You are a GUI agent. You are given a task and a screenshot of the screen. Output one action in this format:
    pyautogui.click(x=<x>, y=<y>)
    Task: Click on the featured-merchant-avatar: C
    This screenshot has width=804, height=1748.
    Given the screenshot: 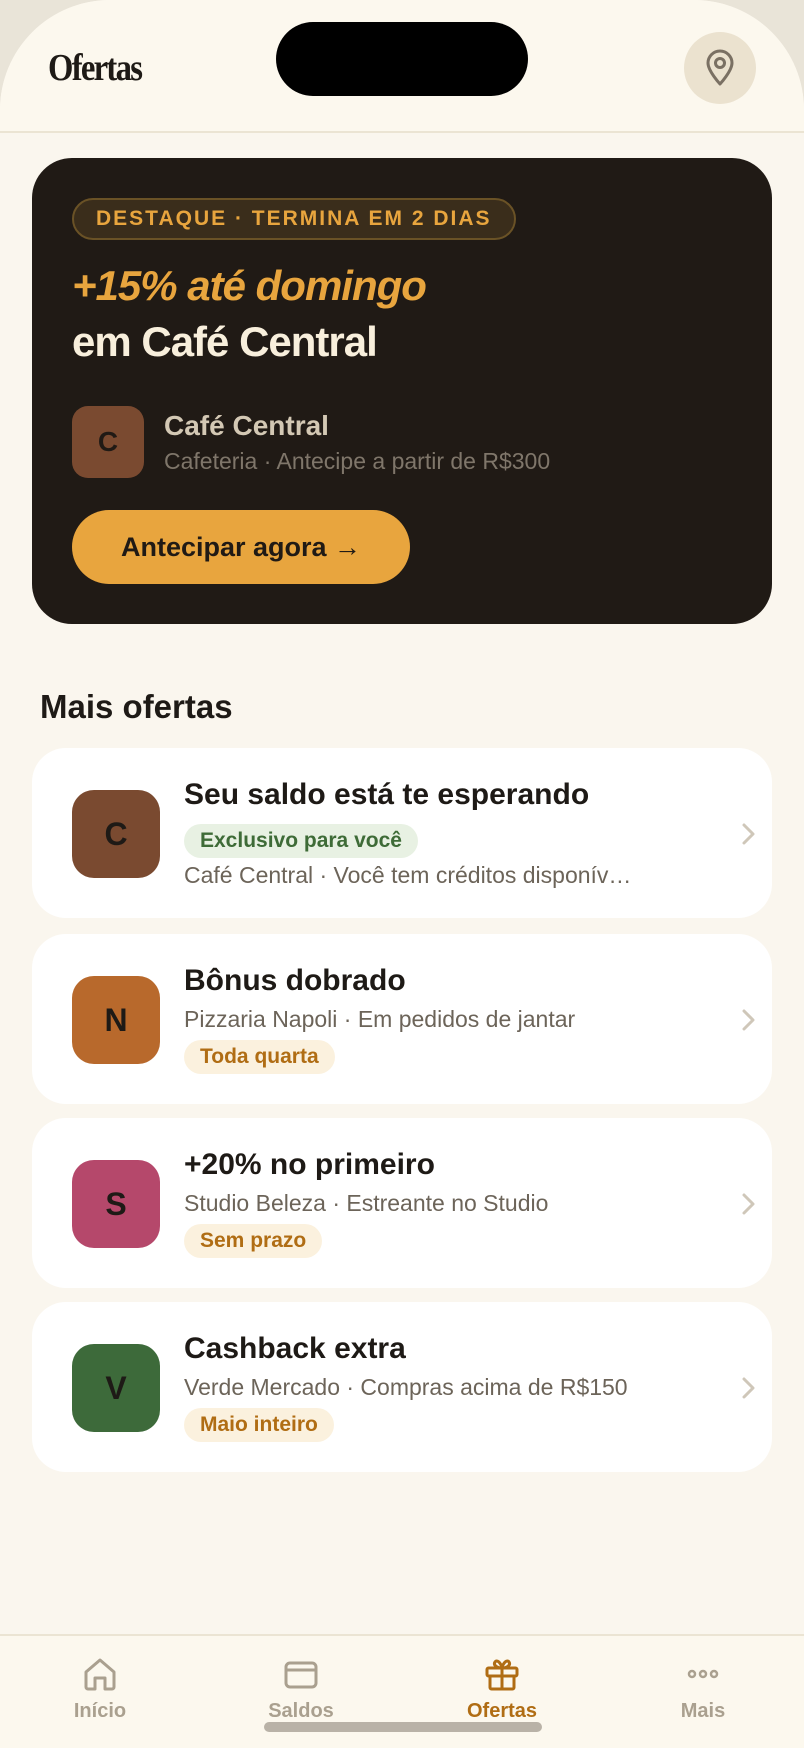 What is the action you would take?
    pyautogui.click(x=108, y=442)
    